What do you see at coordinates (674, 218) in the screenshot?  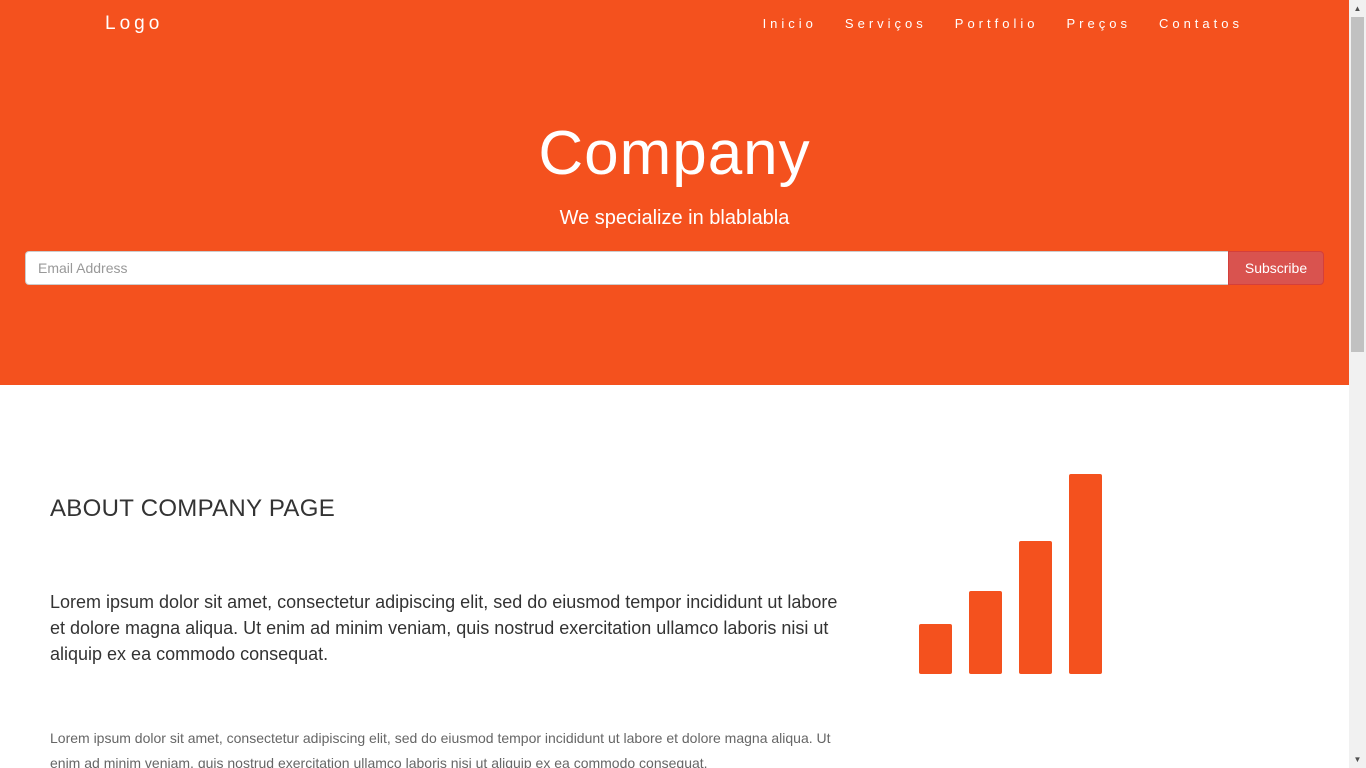 I see `hero-subtitle: We specialize in blablabla` at bounding box center [674, 218].